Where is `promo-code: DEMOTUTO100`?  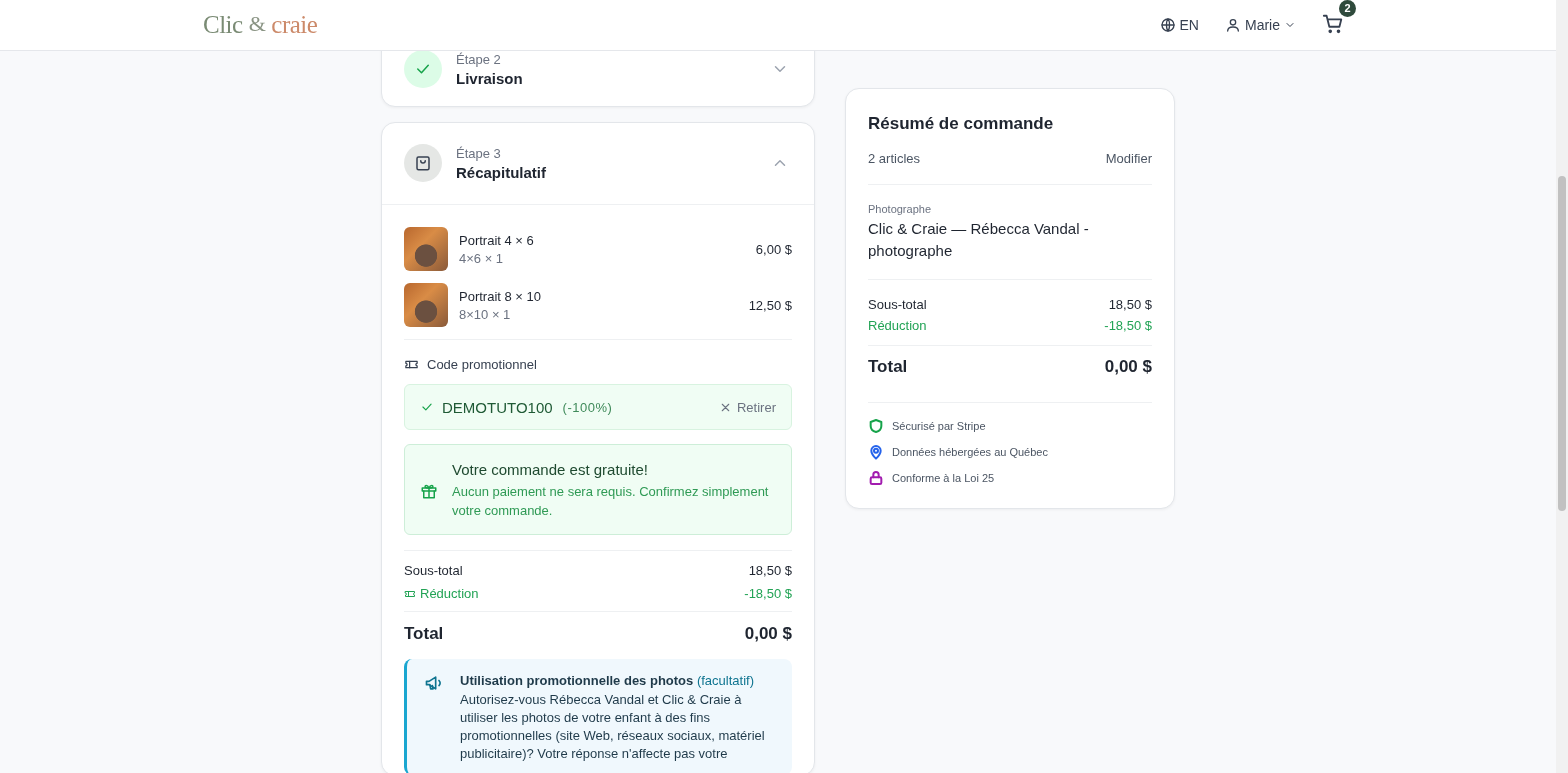
promo-code: DEMOTUTO100 is located at coordinates (497, 407).